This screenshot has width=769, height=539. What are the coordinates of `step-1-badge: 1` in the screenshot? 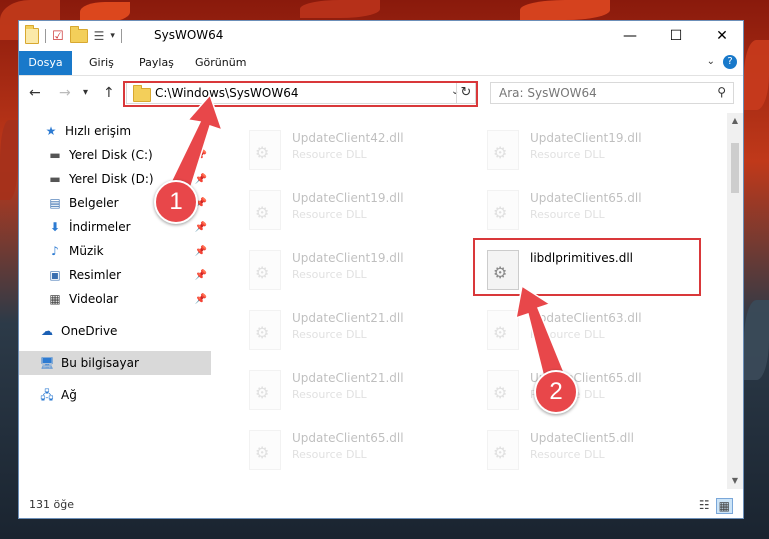 It's located at (176, 202).